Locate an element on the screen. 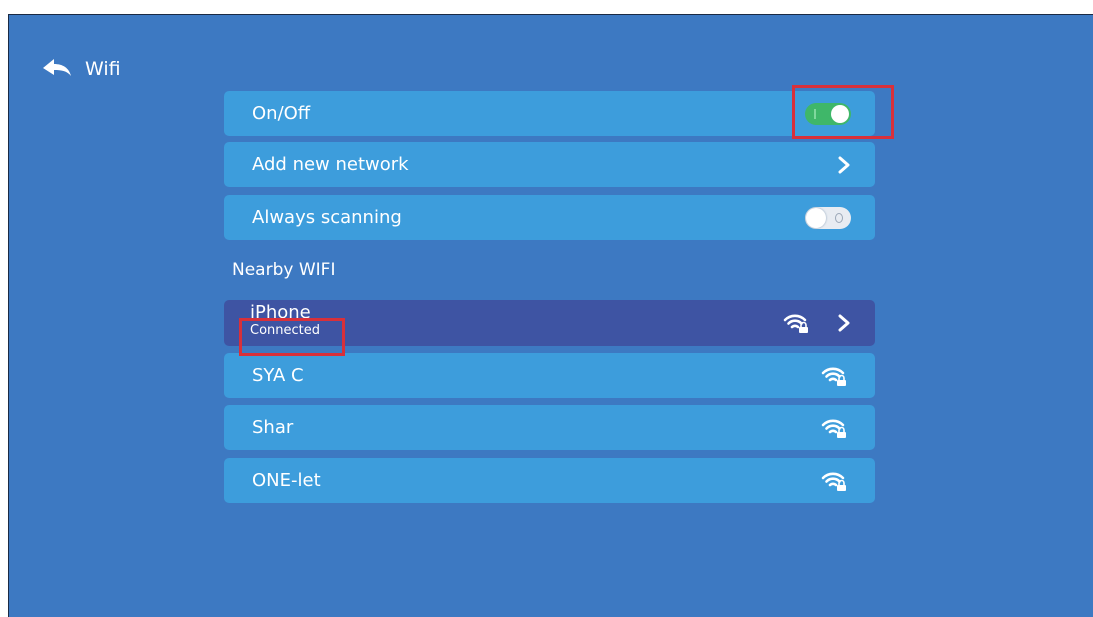 Image resolution: width=1093 pixels, height=617 pixels. always-scanning-row: Always scanning is located at coordinates (549, 217).